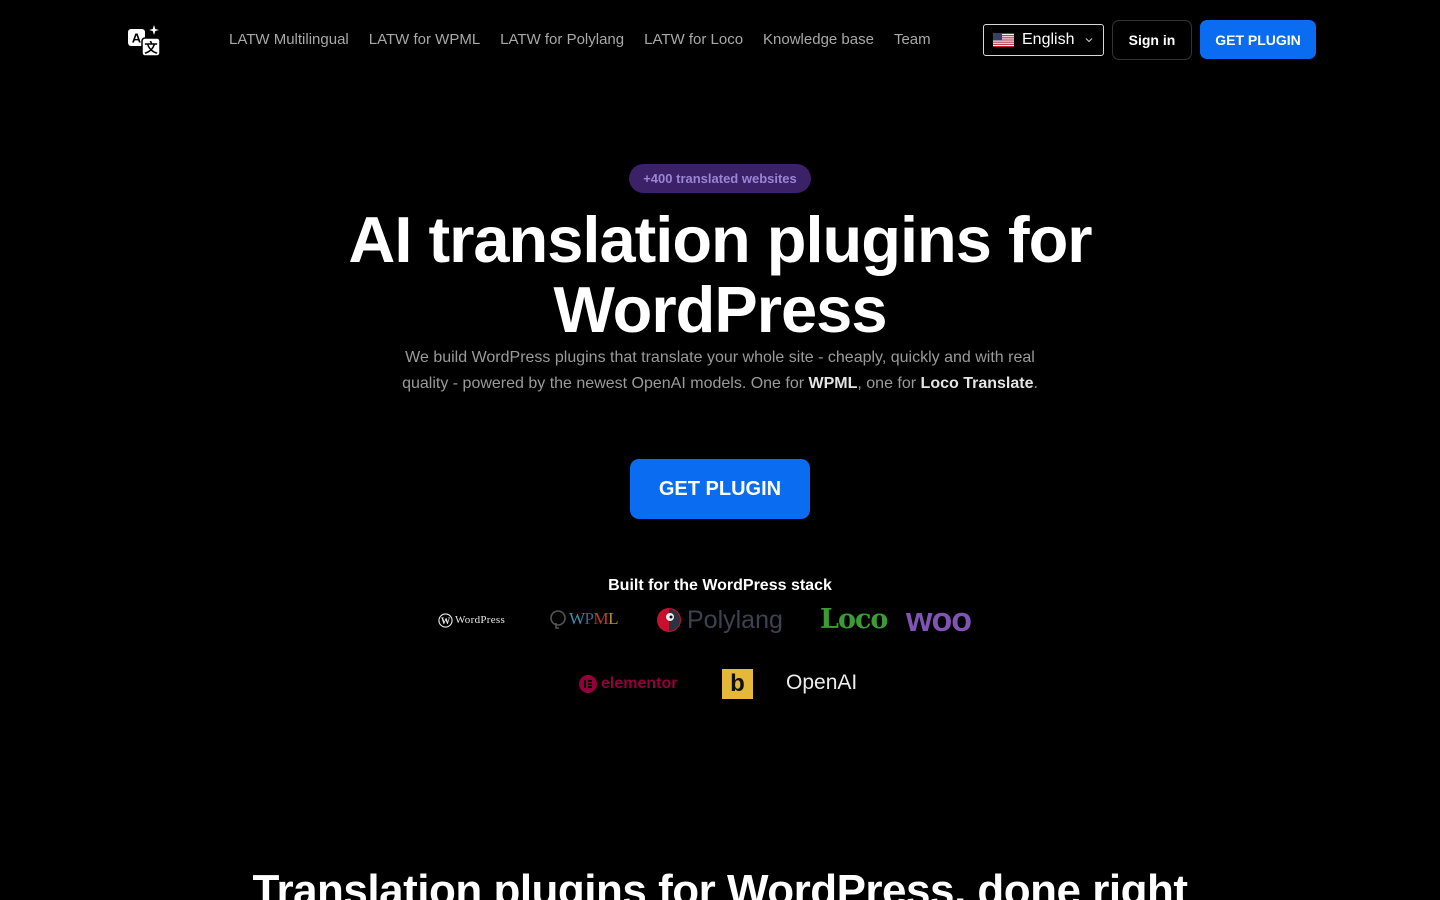  I want to click on svg-text: W, so click(446, 621).